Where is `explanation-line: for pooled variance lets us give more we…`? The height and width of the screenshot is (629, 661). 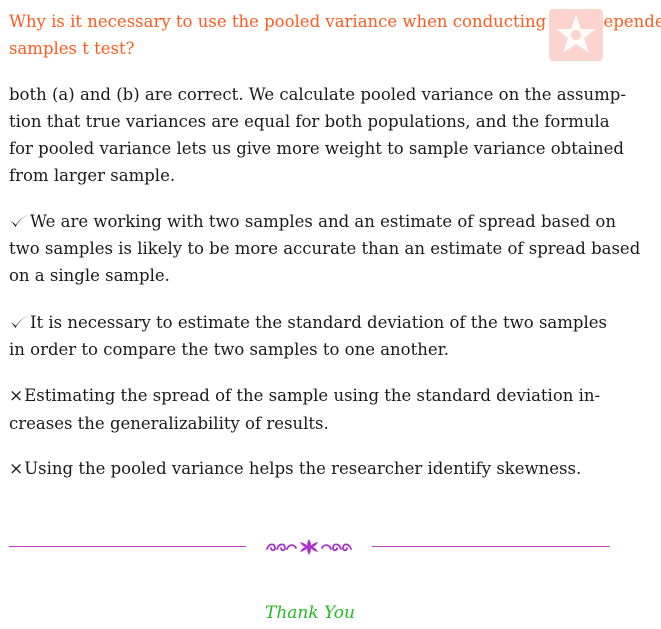
explanation-line: for pooled variance lets us give more we… is located at coordinates (316, 148).